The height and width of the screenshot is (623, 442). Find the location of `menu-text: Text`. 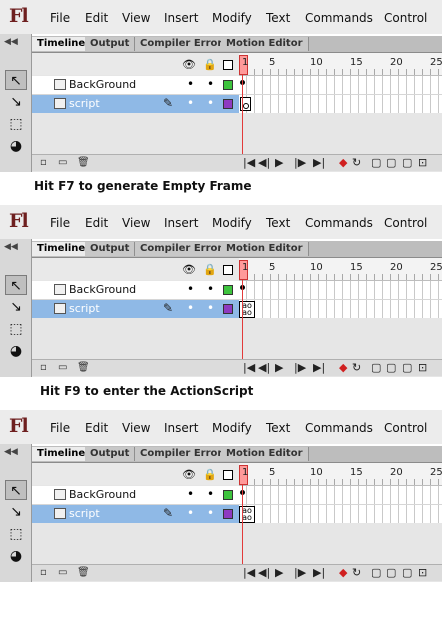

menu-text: Text is located at coordinates (278, 18).